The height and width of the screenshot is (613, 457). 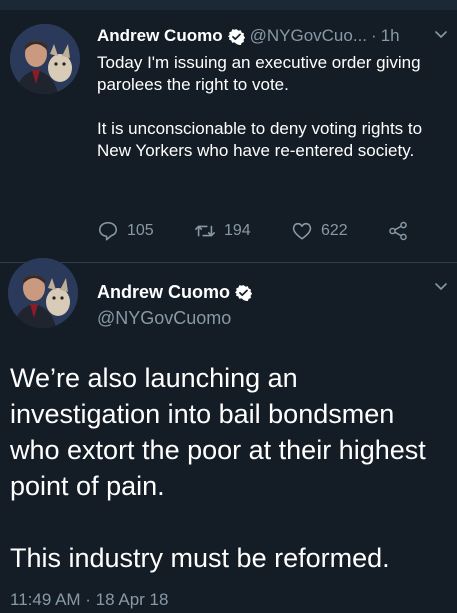 What do you see at coordinates (390, 36) in the screenshot?
I see `tweet-time: 1h` at bounding box center [390, 36].